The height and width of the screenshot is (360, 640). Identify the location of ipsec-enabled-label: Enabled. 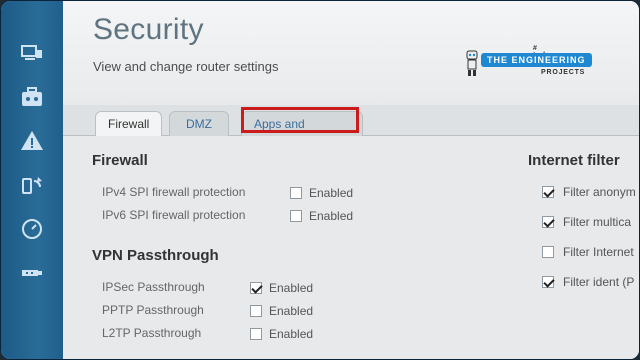
(291, 288).